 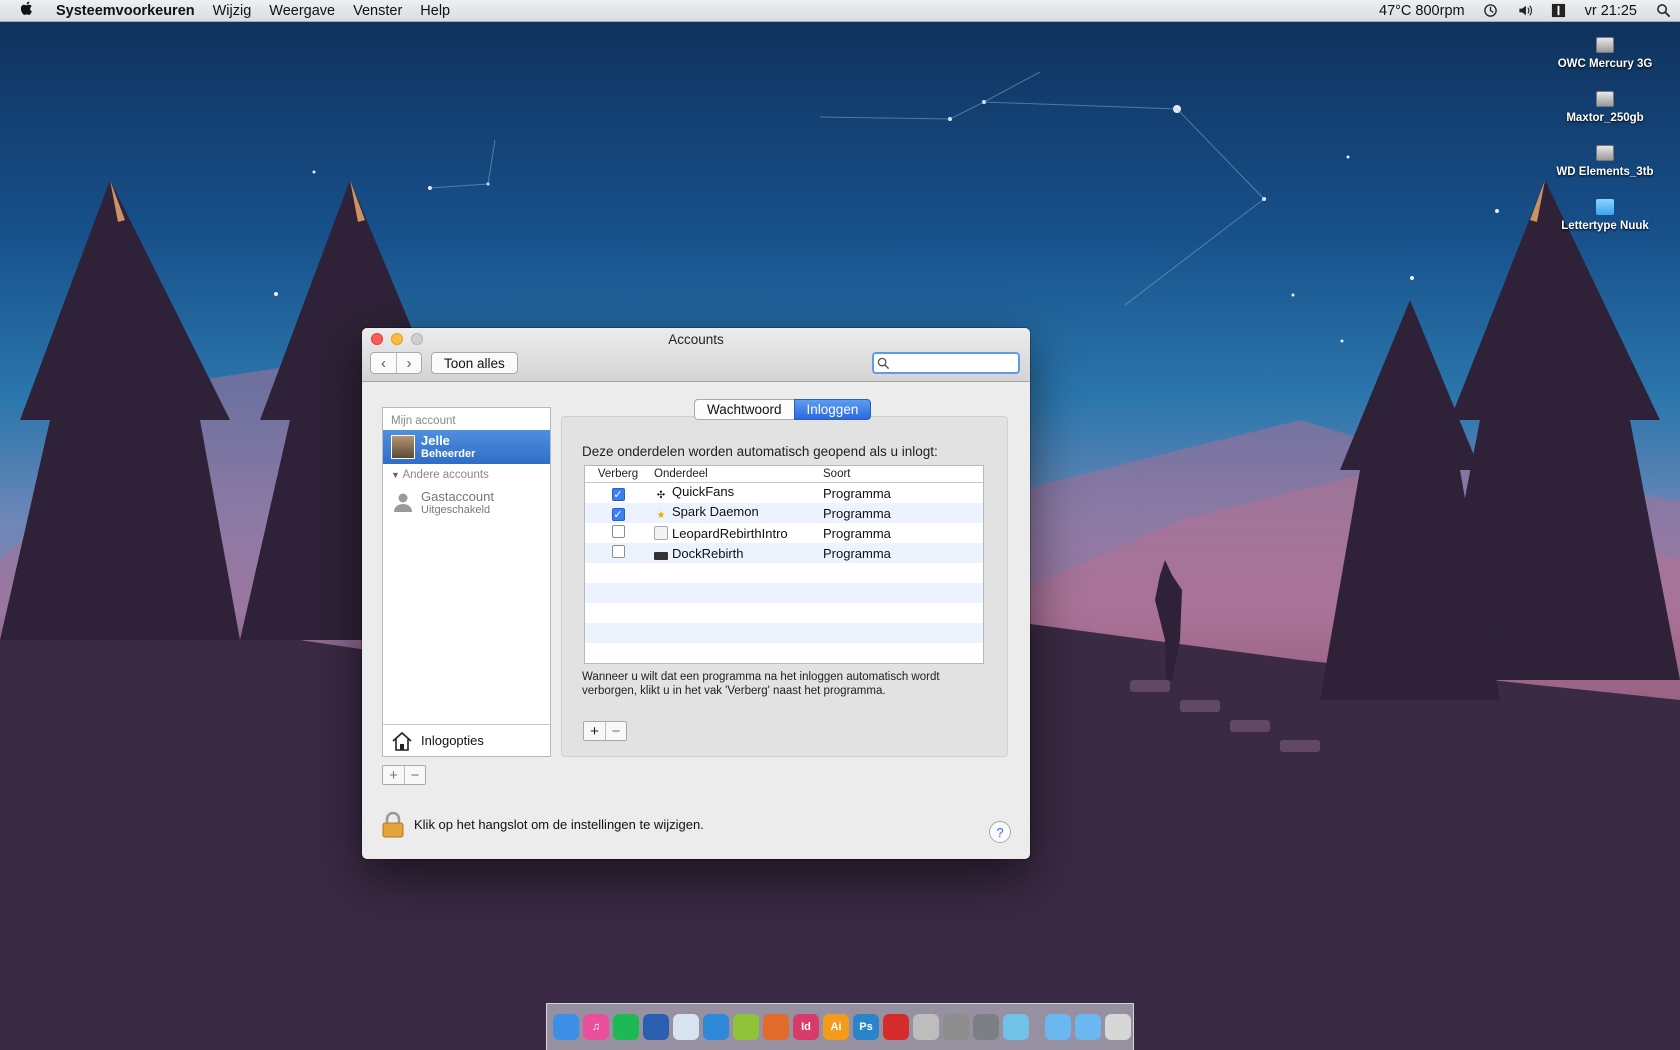 What do you see at coordinates (302, 11) in the screenshot?
I see `menu-weergave: Weergave` at bounding box center [302, 11].